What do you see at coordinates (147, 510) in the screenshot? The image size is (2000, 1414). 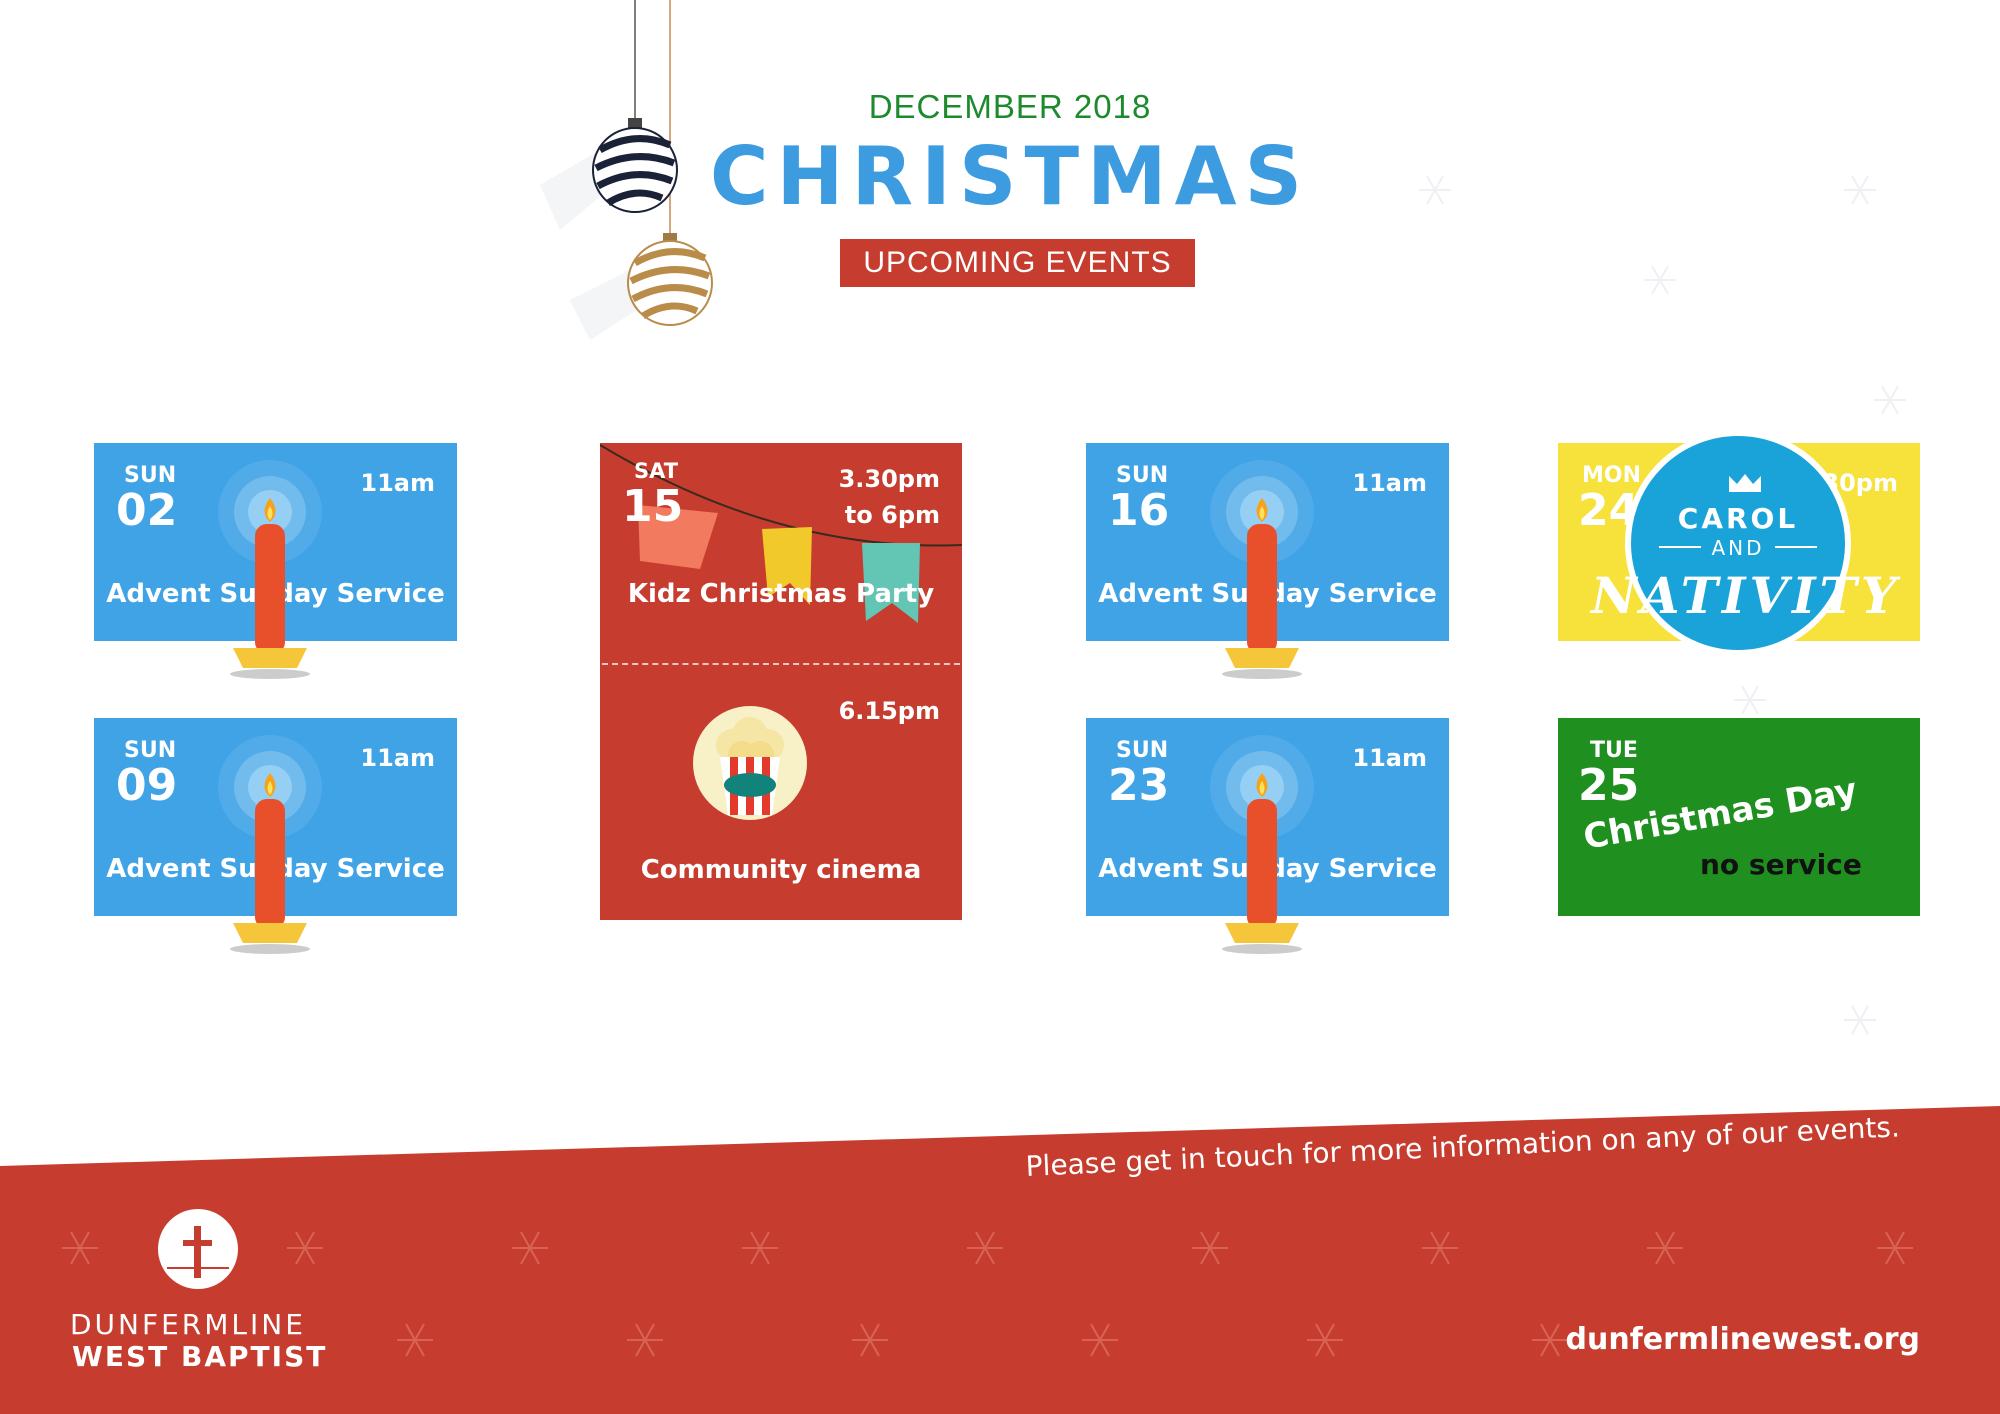 I see `event-date: 02` at bounding box center [147, 510].